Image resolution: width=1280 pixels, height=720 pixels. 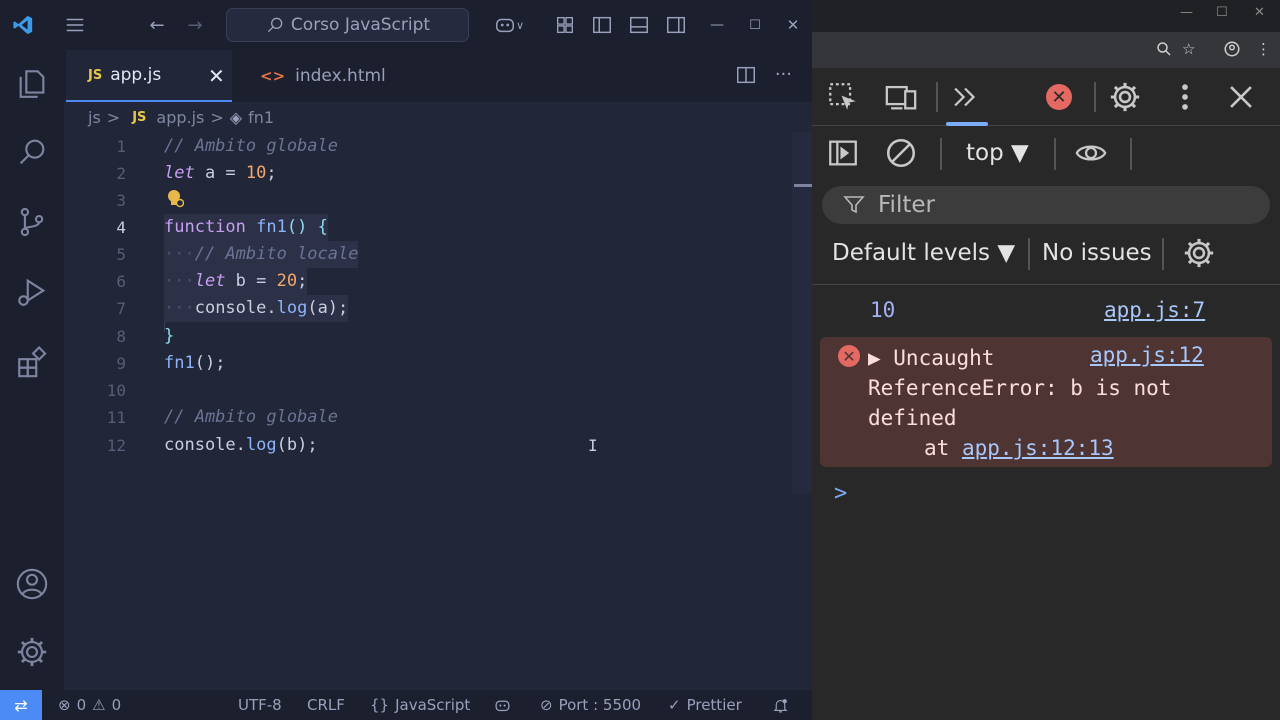 What do you see at coordinates (32, 584) in the screenshot?
I see `accounts-icon` at bounding box center [32, 584].